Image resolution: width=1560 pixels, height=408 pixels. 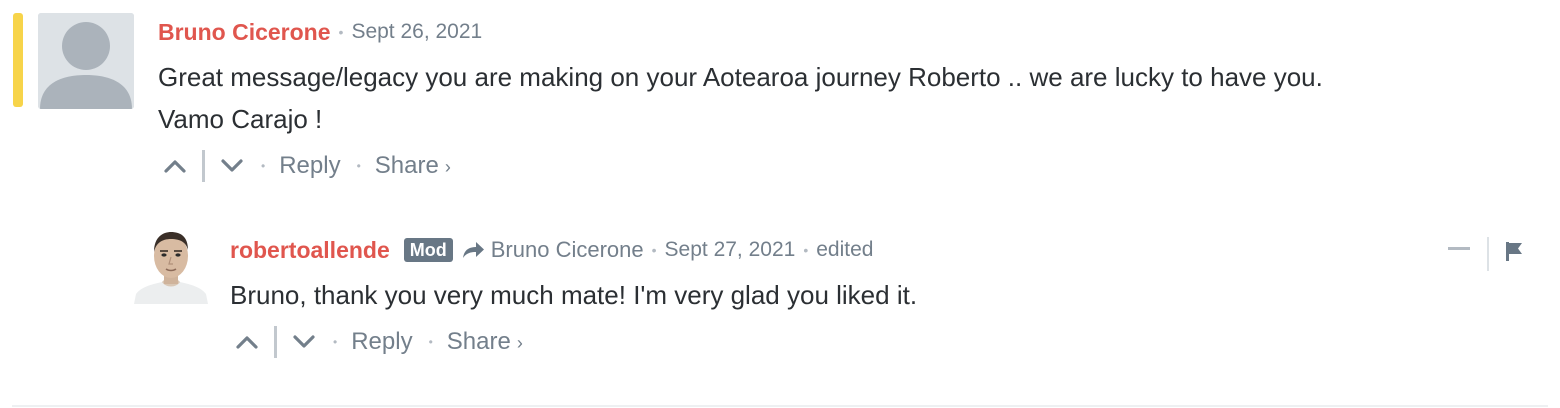 I want to click on collapse-minus-icon, so click(x=1459, y=248).